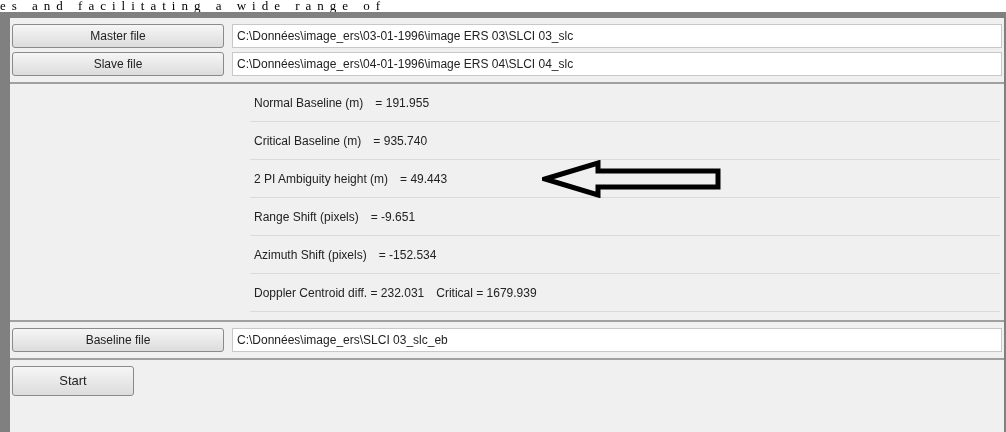 The image size is (1006, 432). I want to click on path-field: C:\Données\image_ers\03-01-1996\image ERS 03\SLCI 03_slc, so click(617, 36).